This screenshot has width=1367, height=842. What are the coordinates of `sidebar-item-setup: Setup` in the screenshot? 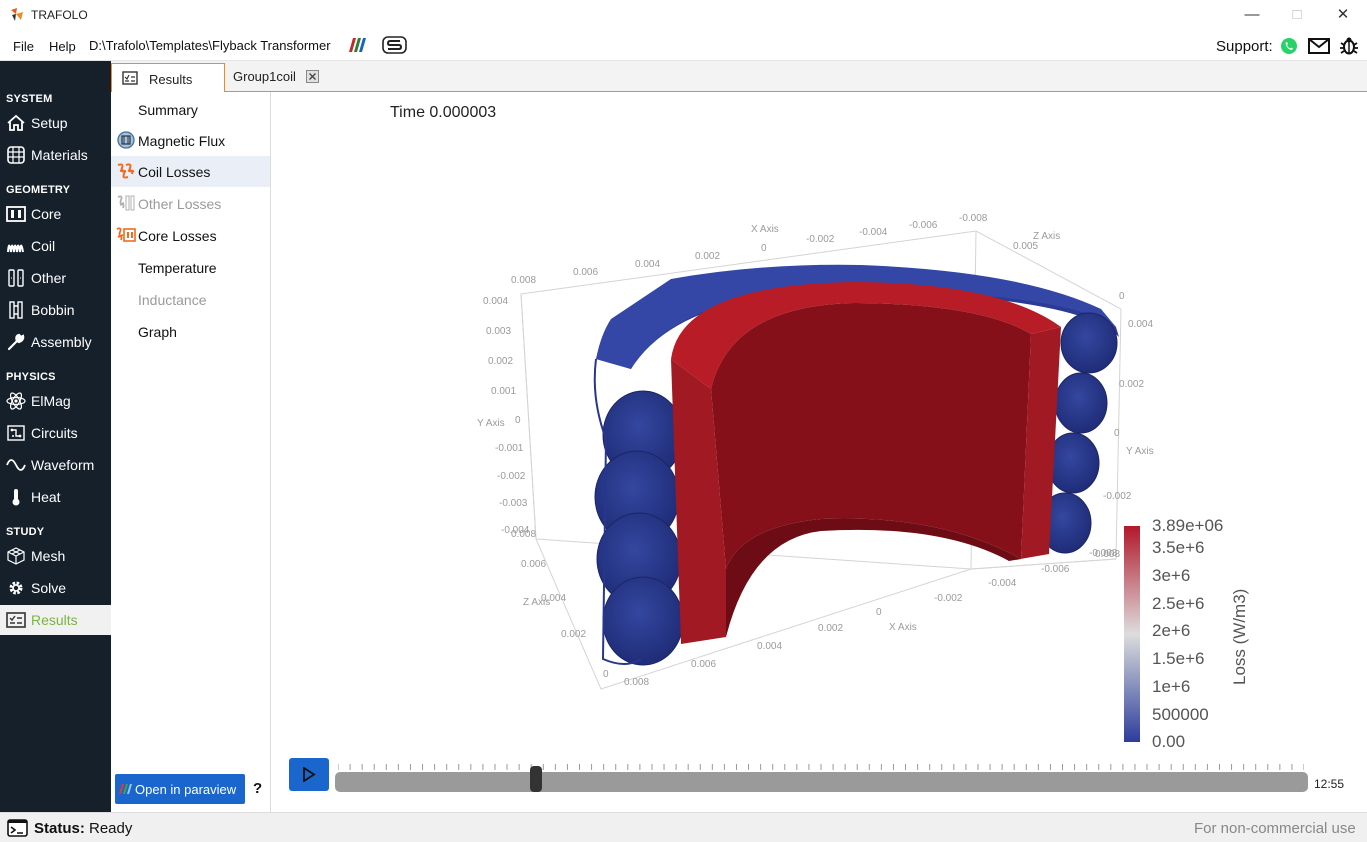 It's located at (55, 123).